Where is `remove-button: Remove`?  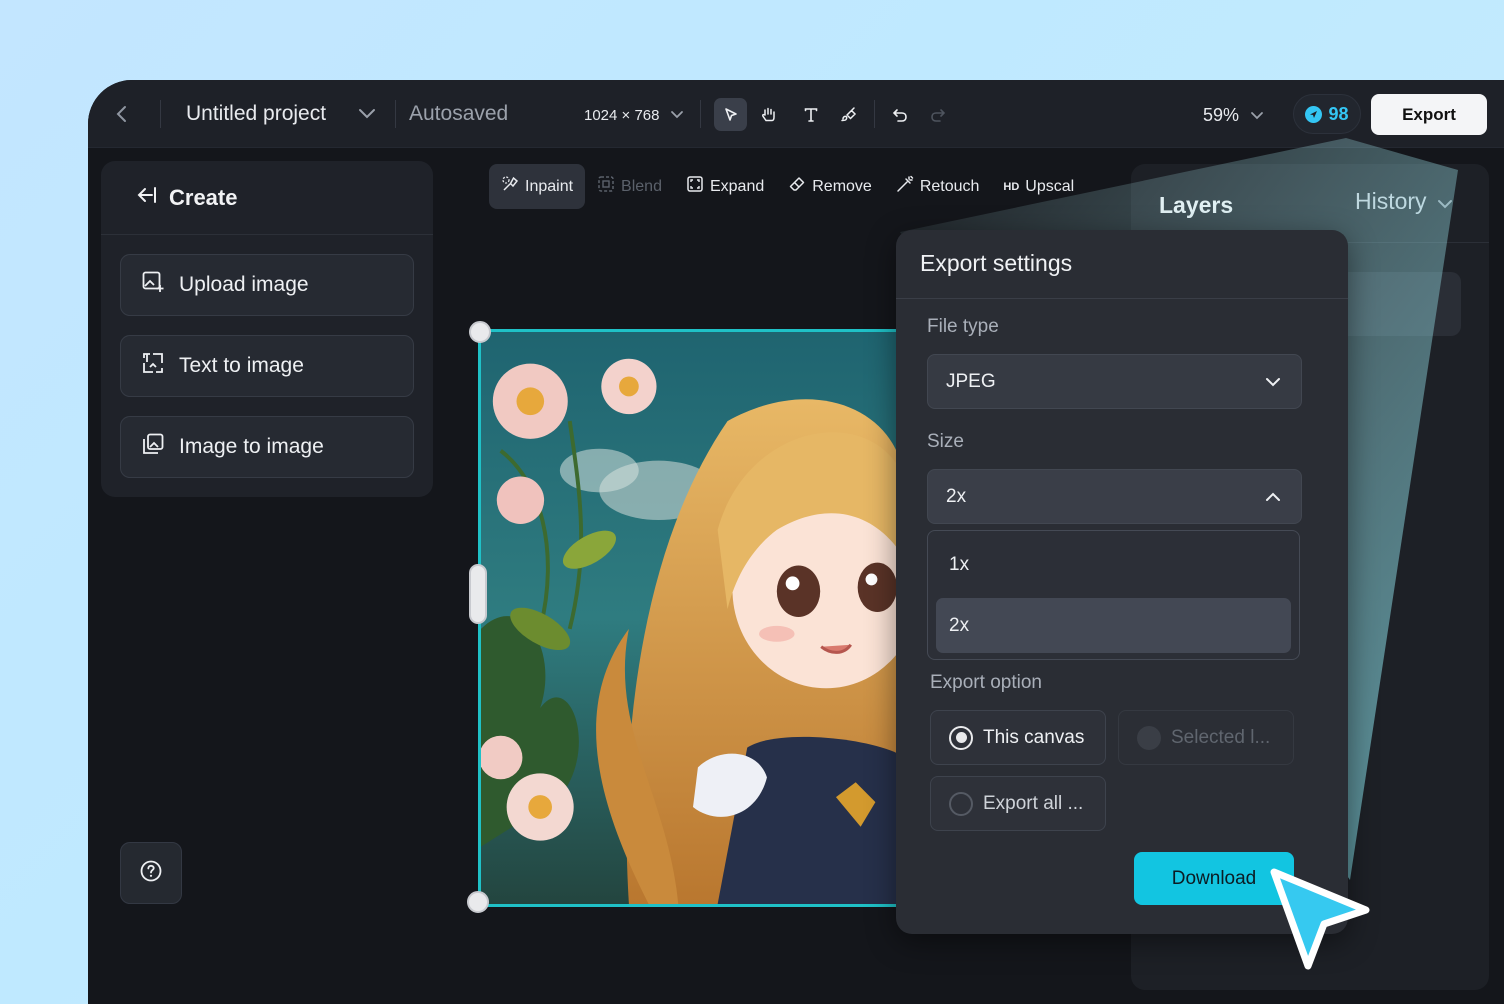 remove-button: Remove is located at coordinates (830, 186).